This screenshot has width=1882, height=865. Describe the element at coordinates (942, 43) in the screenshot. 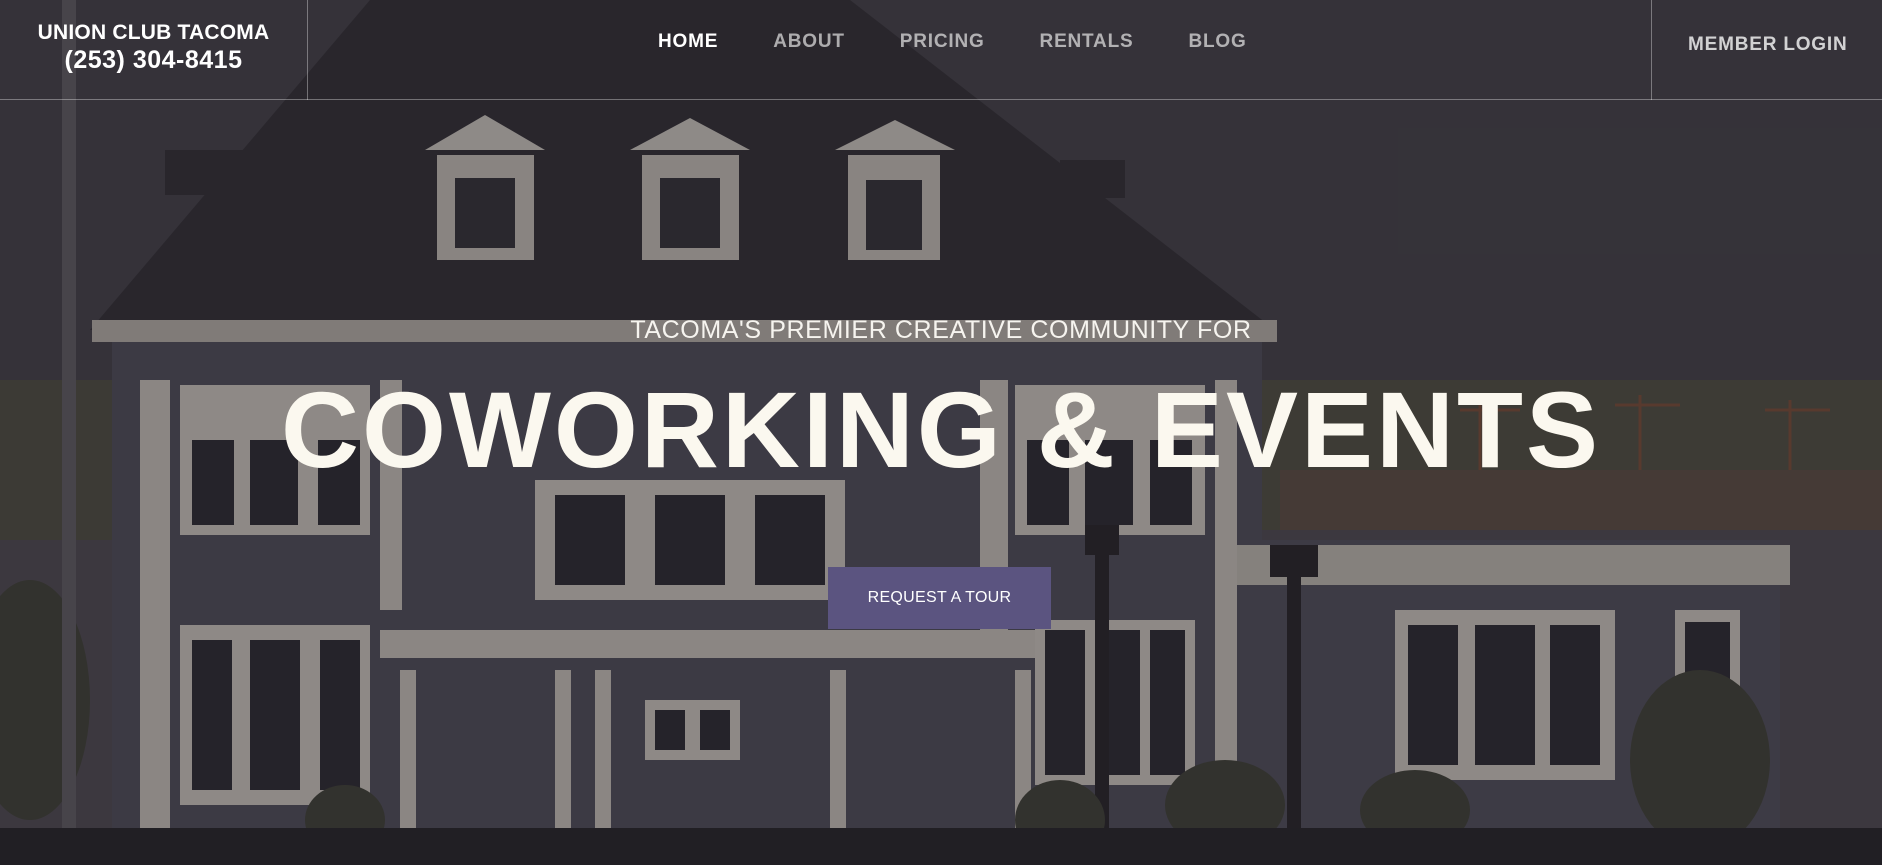

I see `nav-item-pricing: PRICING` at that location.